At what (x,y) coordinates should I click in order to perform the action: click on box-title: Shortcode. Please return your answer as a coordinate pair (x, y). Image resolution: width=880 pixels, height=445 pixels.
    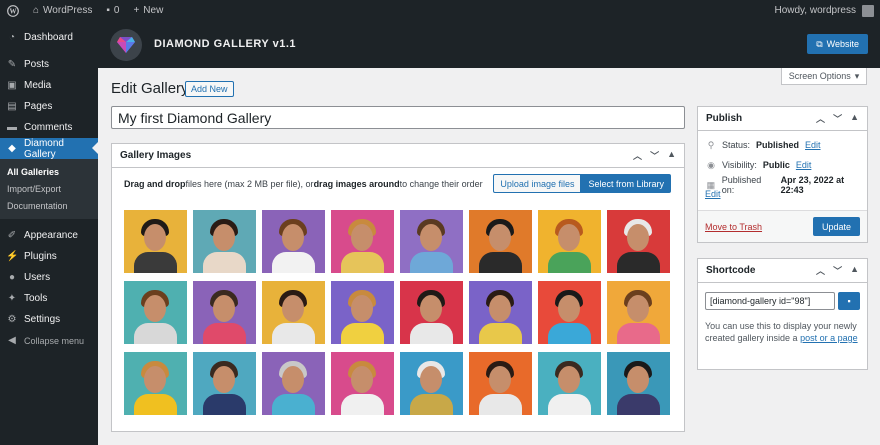
    Looking at the image, I should click on (731, 270).